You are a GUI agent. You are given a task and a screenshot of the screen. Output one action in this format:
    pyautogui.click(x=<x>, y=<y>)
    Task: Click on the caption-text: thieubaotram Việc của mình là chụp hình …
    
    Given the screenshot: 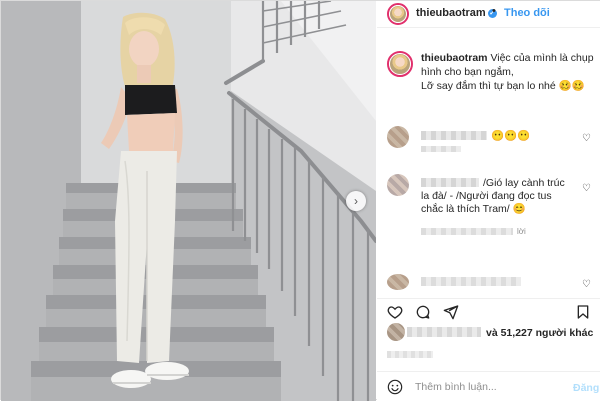 What is the action you would take?
    pyautogui.click(x=509, y=72)
    